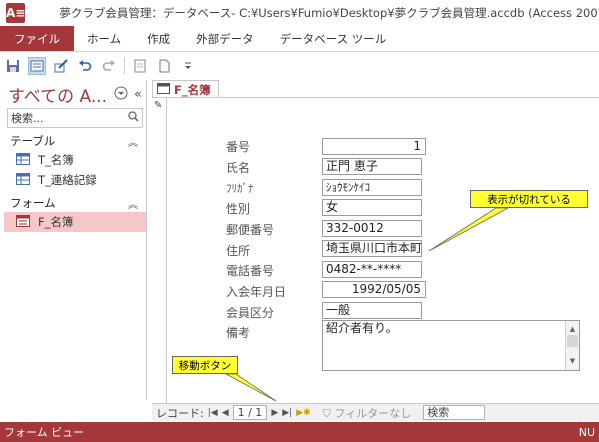 The width and height of the screenshot is (599, 442). What do you see at coordinates (192, 89) in the screenshot?
I see `document-tab-label: F_名簿` at bounding box center [192, 89].